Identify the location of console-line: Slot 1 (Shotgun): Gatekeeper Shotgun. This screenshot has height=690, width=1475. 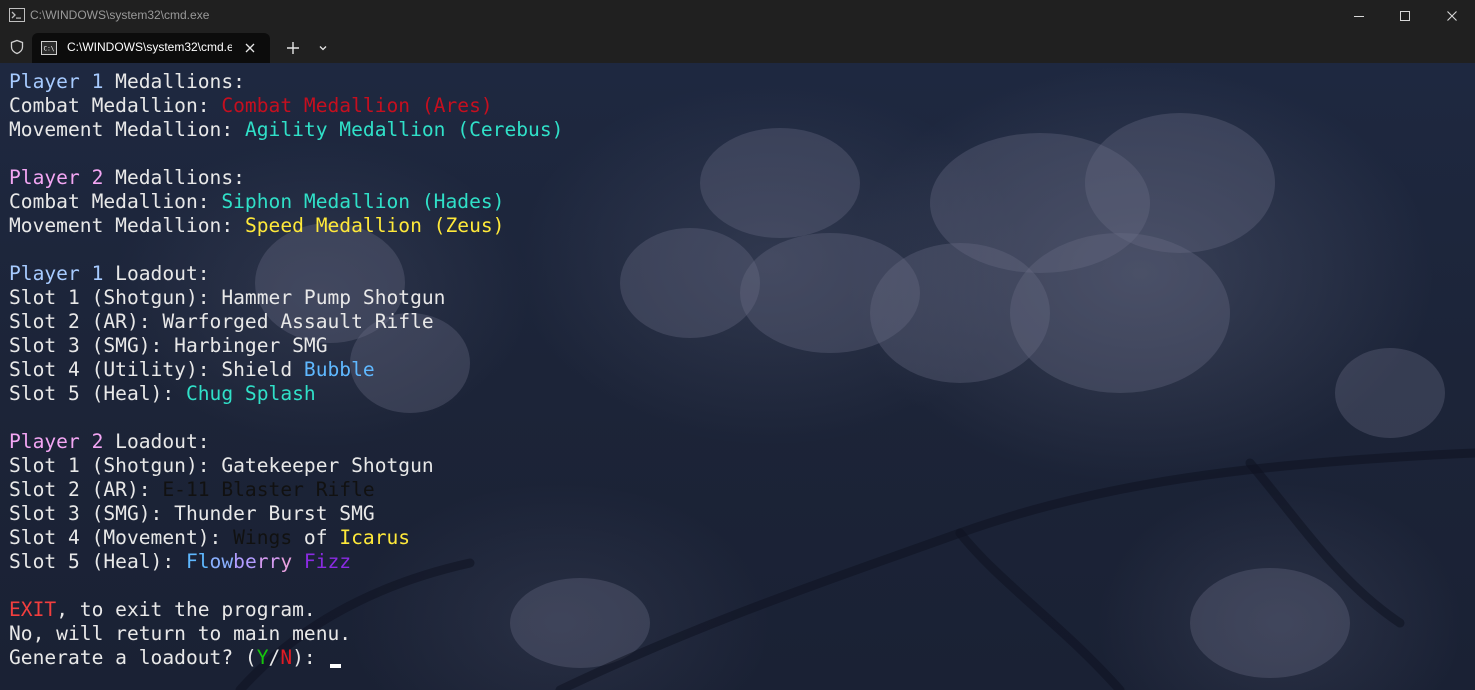
(286, 466).